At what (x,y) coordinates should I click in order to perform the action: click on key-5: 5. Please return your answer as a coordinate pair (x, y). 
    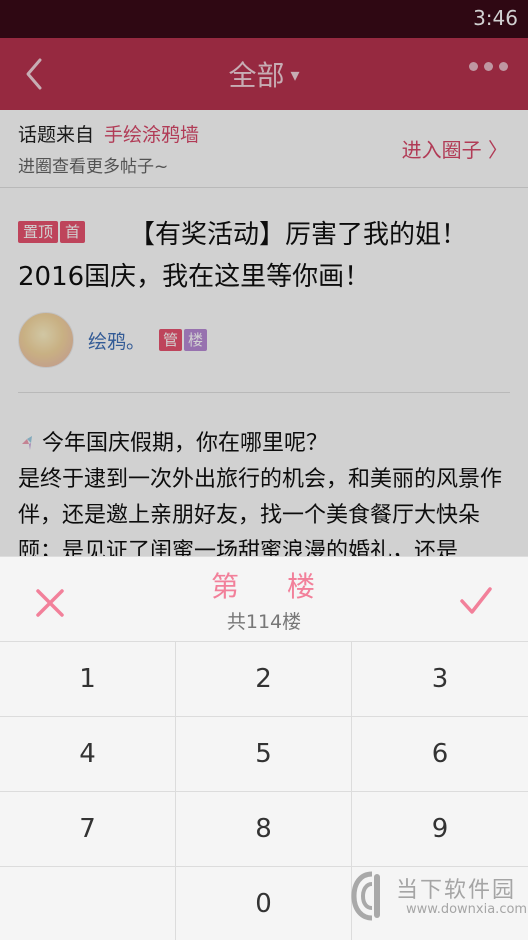
    Looking at the image, I should click on (264, 754).